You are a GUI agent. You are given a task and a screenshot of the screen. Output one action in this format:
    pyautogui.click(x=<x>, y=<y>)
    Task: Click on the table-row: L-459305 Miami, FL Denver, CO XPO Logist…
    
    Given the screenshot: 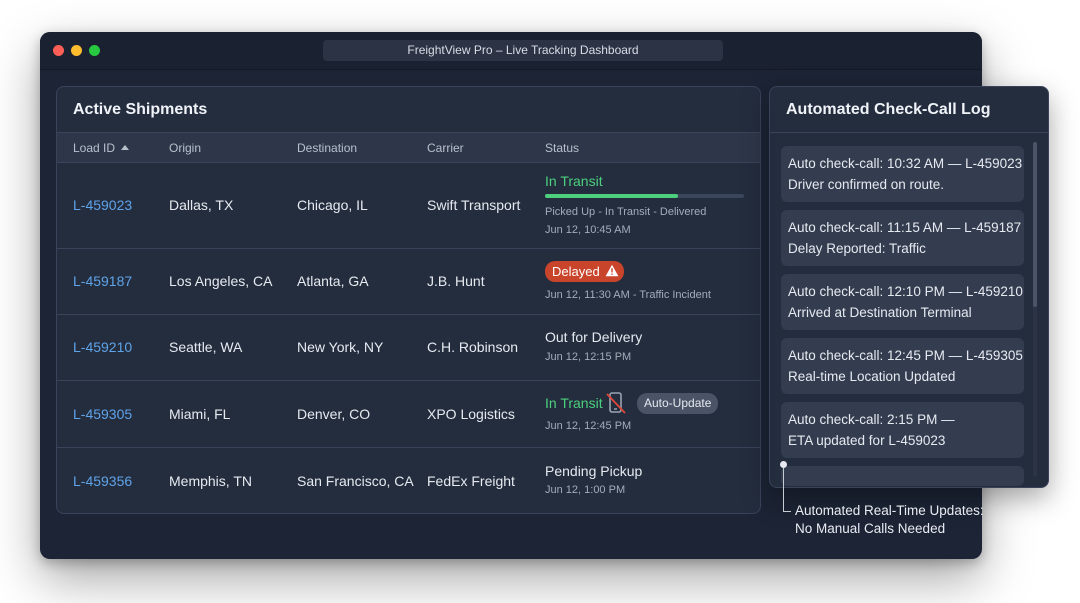 What is the action you would take?
    pyautogui.click(x=408, y=414)
    